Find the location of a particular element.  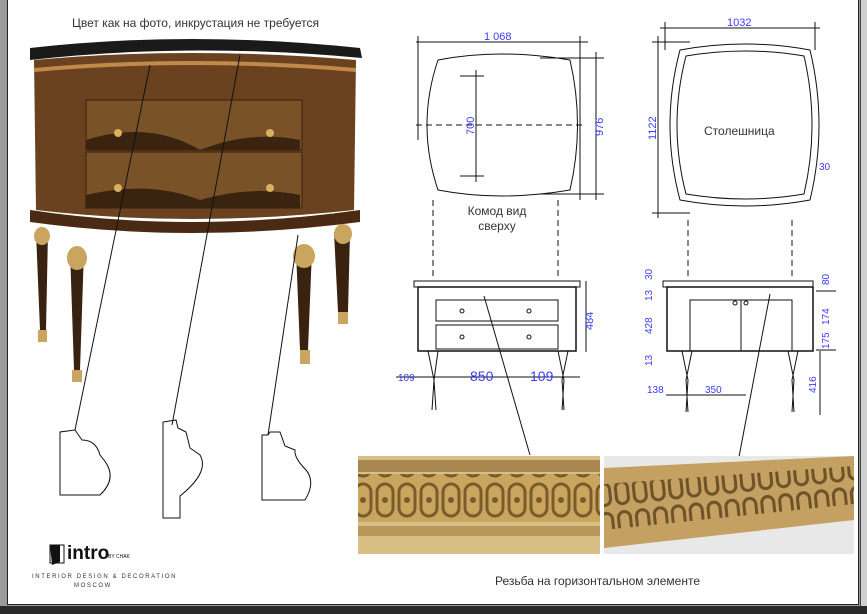

top-view-left is located at coordinates (510, 158).